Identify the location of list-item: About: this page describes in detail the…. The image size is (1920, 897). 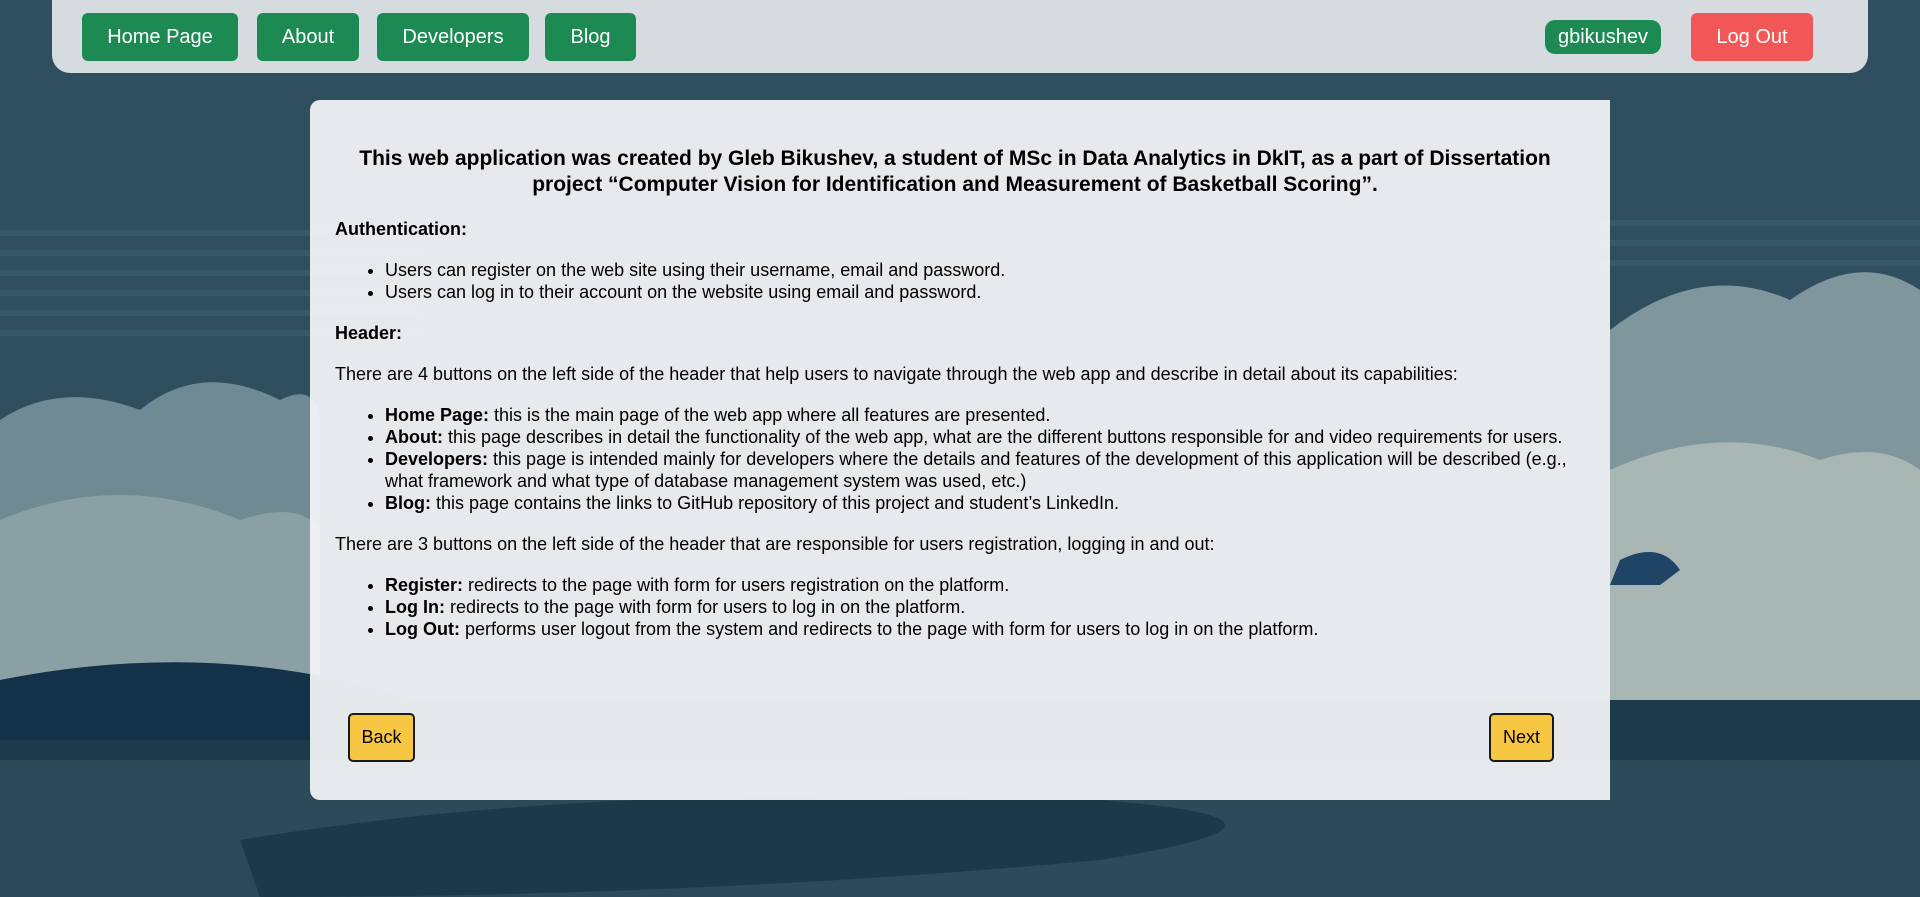
(980, 437).